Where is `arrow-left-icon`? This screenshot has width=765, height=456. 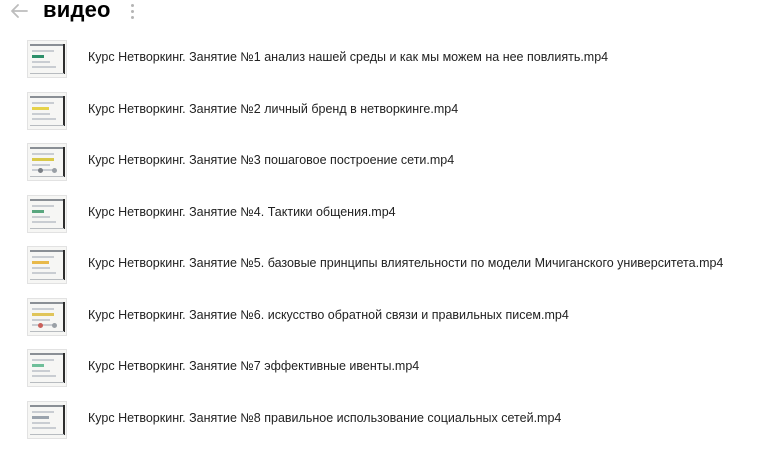 arrow-left-icon is located at coordinates (19, 11).